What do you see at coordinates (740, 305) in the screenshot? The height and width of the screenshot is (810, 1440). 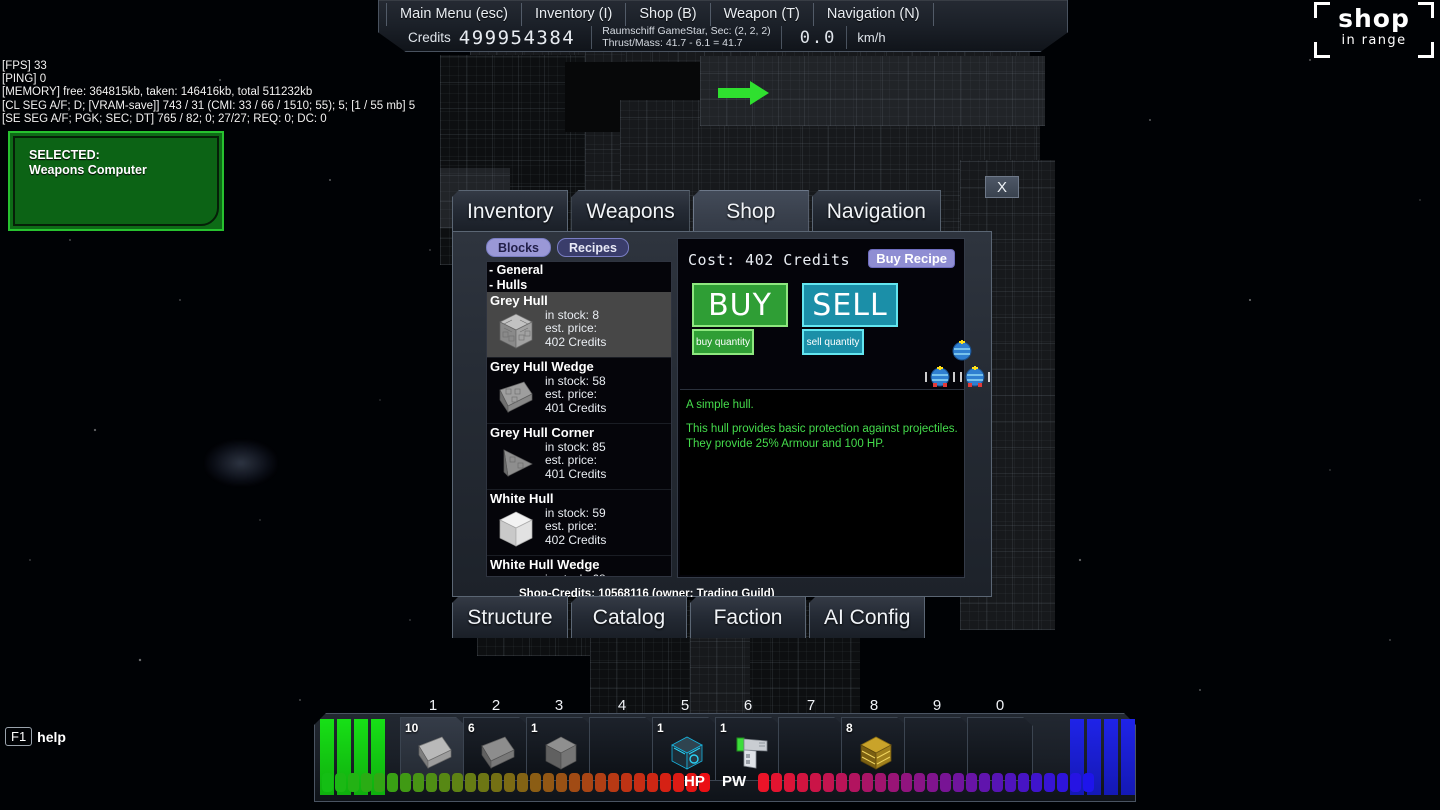 I see `buy-button: BUY` at bounding box center [740, 305].